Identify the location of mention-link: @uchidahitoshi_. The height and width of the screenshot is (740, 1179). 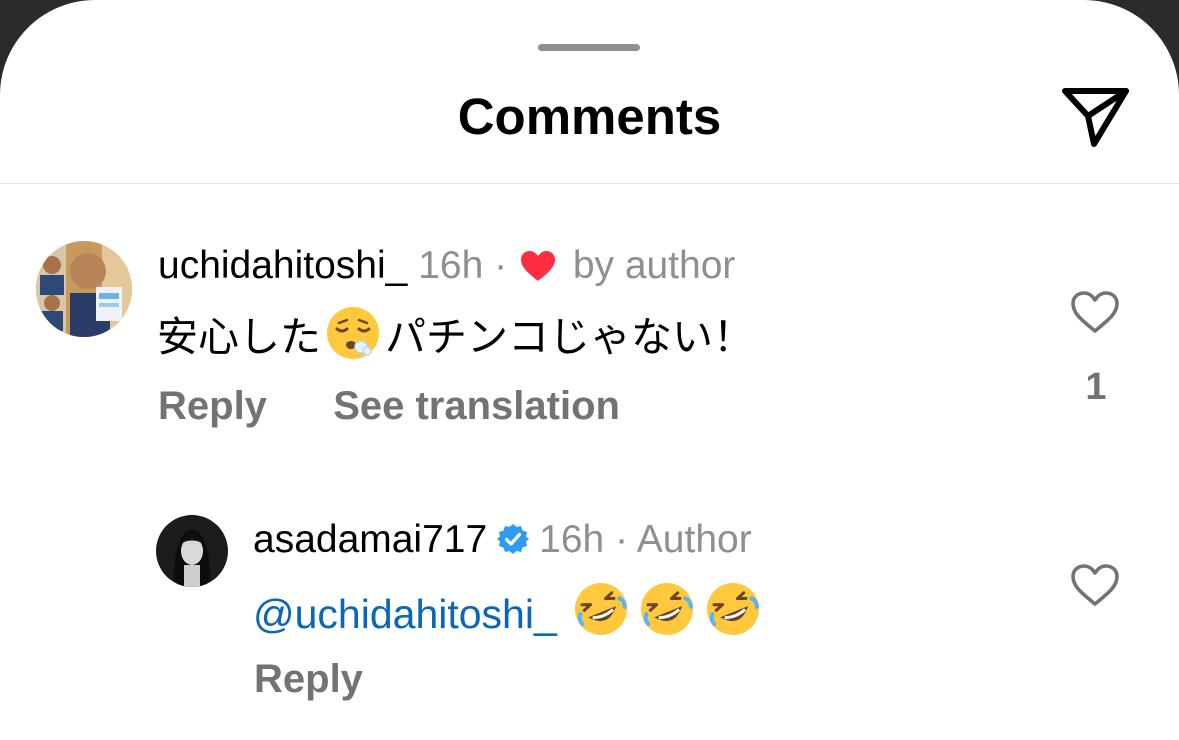
(405, 614).